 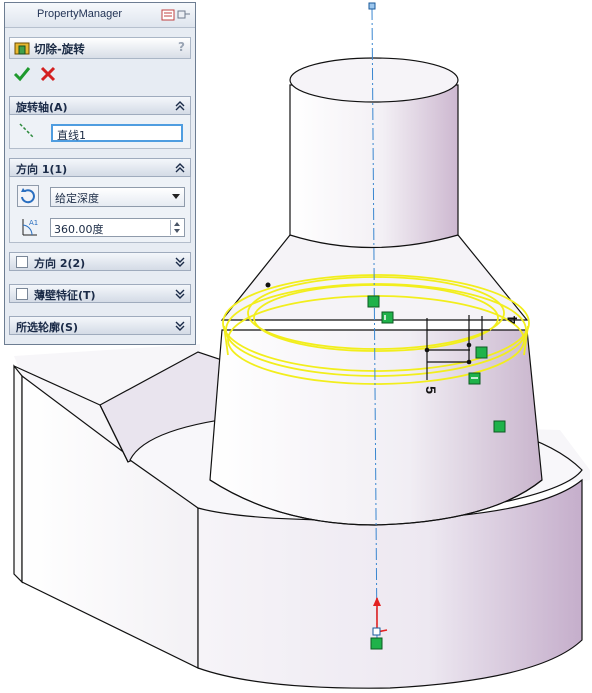 What do you see at coordinates (100, 167) in the screenshot?
I see `direction1-group-header: 方向 1(1)` at bounding box center [100, 167].